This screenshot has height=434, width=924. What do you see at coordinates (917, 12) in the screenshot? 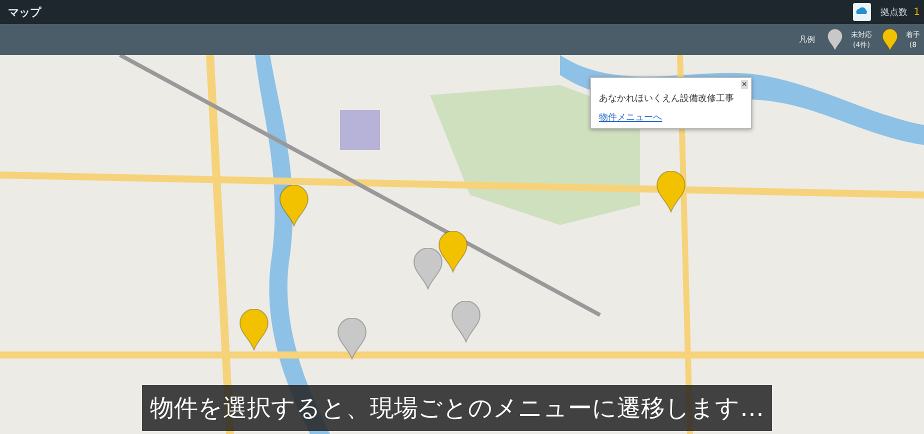
I see `count-value: 1` at bounding box center [917, 12].